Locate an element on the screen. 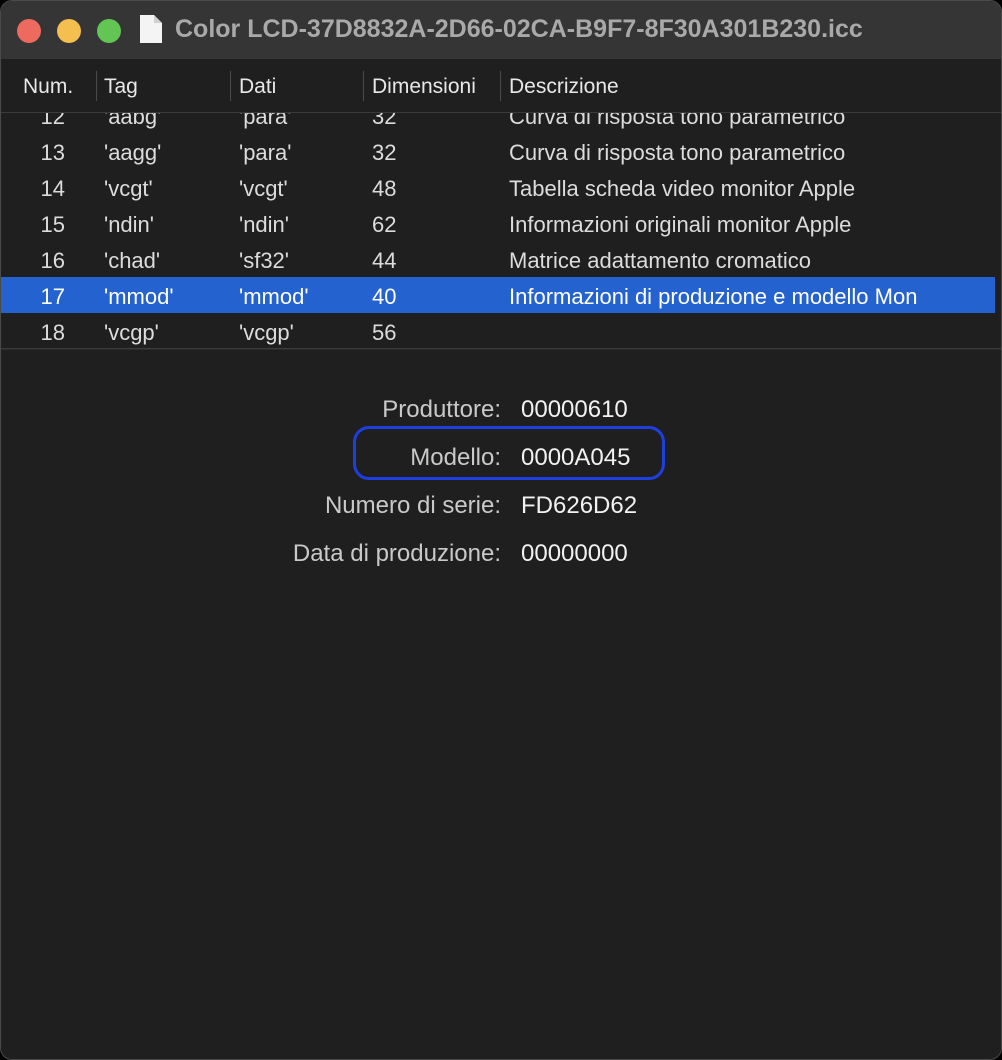 The height and width of the screenshot is (1060, 1002). cell-descrizione: Matrice adattamento cromatico is located at coordinates (660, 260).